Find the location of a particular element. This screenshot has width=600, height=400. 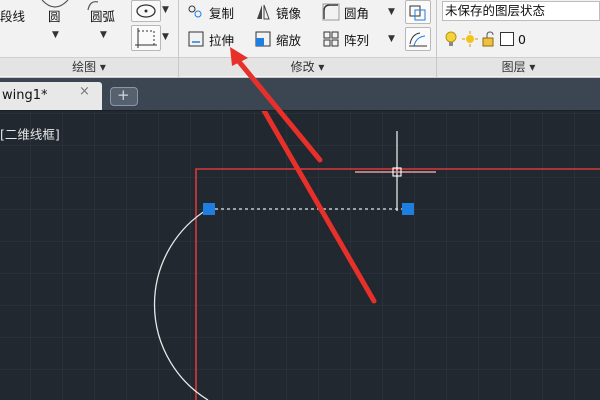

hatch-icon is located at coordinates (146, 38).